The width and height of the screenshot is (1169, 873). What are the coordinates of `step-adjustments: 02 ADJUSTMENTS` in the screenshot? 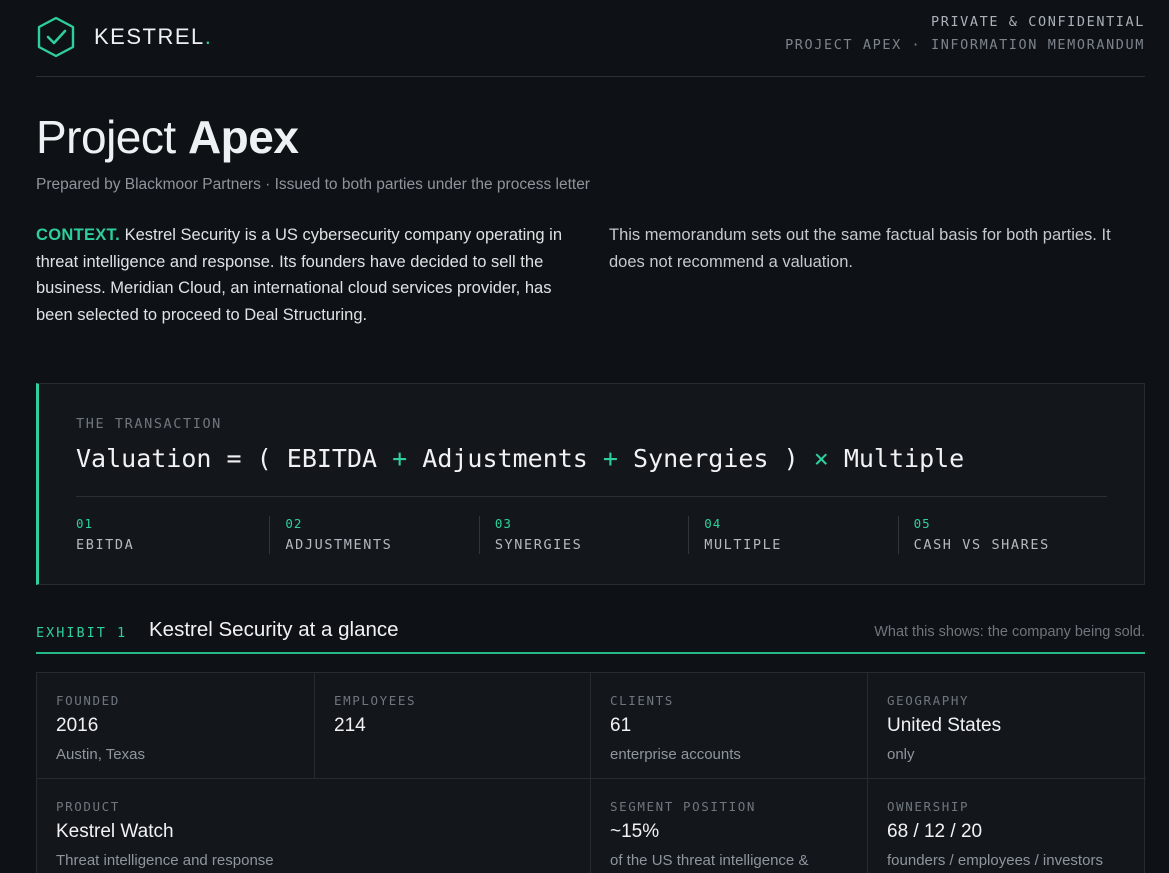 It's located at (373, 535).